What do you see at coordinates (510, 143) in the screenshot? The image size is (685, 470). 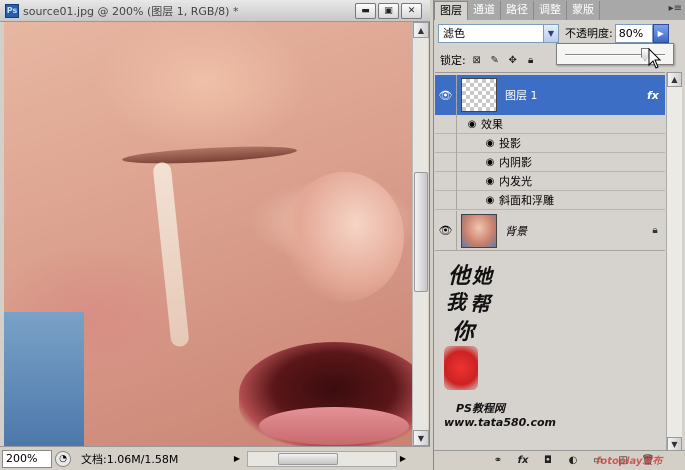 I see `effect-label: 投影` at bounding box center [510, 143].